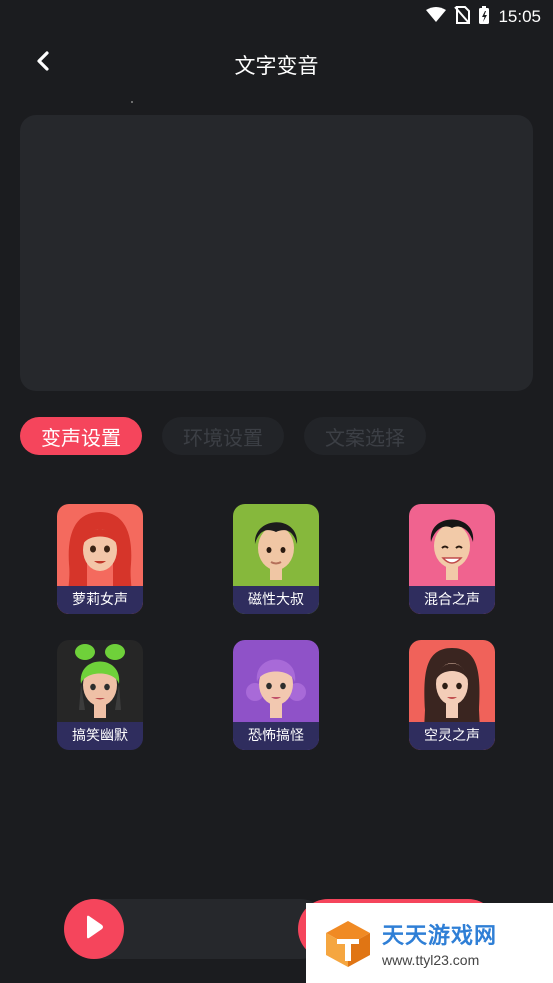 The image size is (553, 983). I want to click on wifi-icon, so click(436, 17).